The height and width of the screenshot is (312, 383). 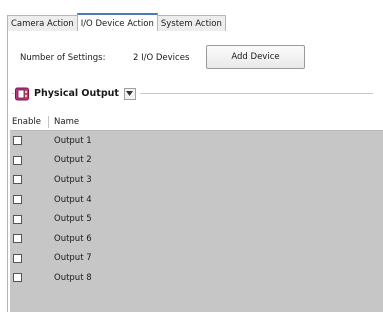 What do you see at coordinates (129, 93) in the screenshot?
I see `chevron-down-icon` at bounding box center [129, 93].